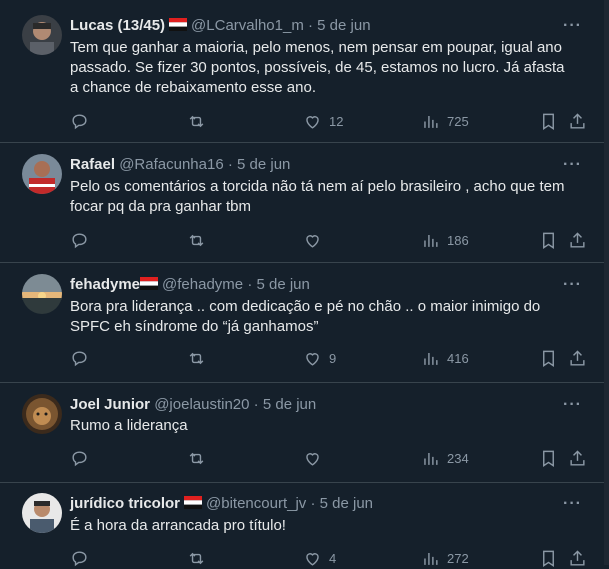 Image resolution: width=609 pixels, height=569 pixels. What do you see at coordinates (458, 558) in the screenshot?
I see `view-count: 272` at bounding box center [458, 558].